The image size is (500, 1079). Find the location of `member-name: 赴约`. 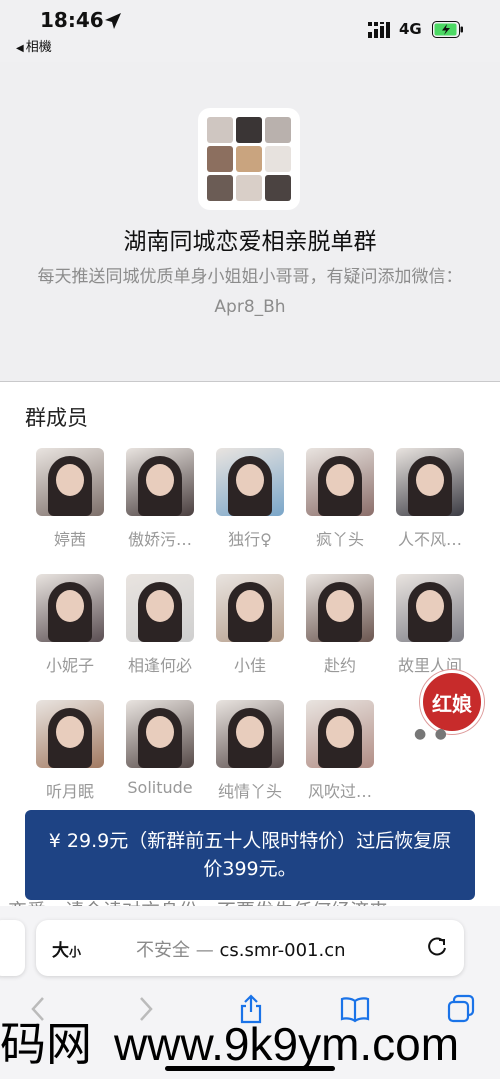

member-name: 赴约 is located at coordinates (339, 665).